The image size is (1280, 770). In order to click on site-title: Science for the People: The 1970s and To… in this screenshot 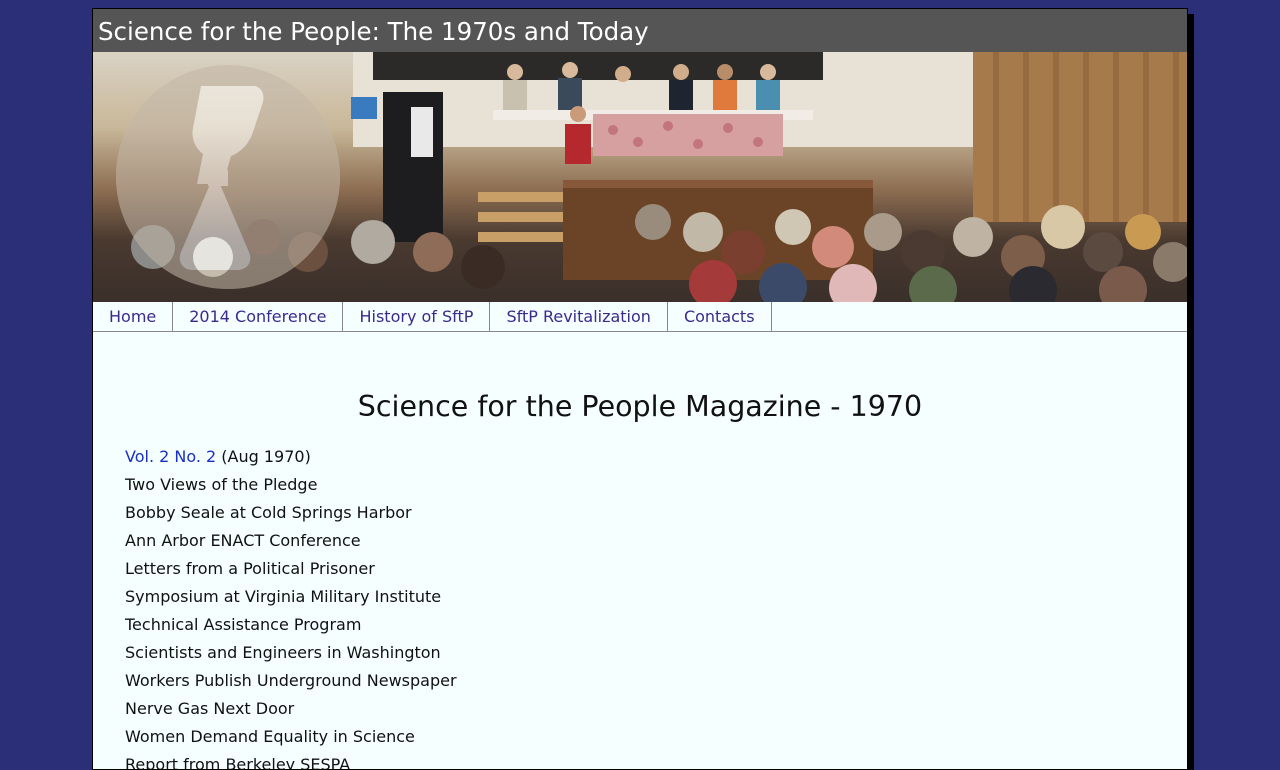, I will do `click(640, 30)`.